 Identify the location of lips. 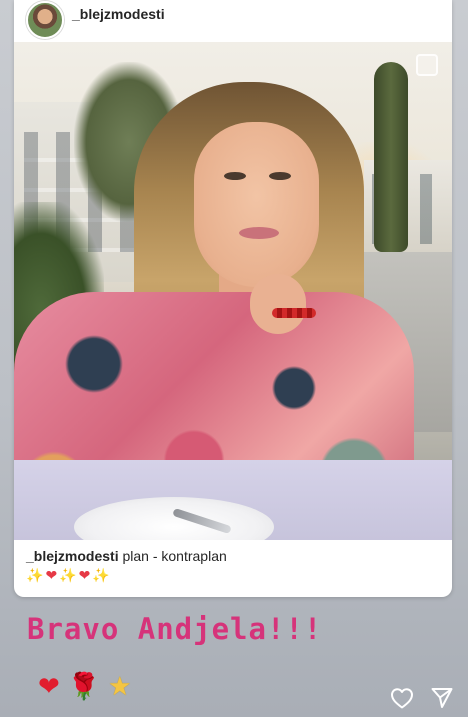
(259, 233).